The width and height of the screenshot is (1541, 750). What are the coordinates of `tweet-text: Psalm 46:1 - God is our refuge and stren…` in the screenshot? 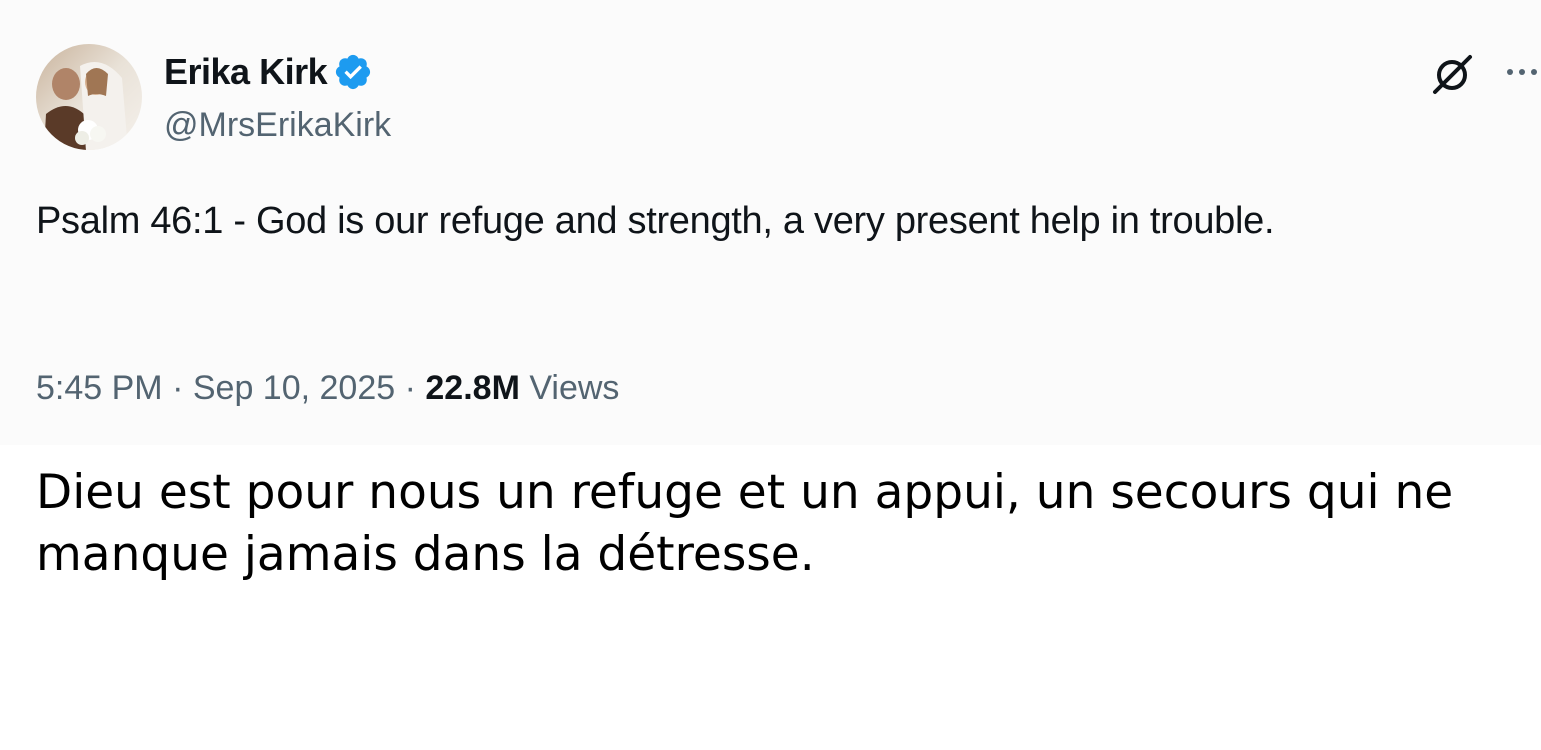 It's located at (655, 221).